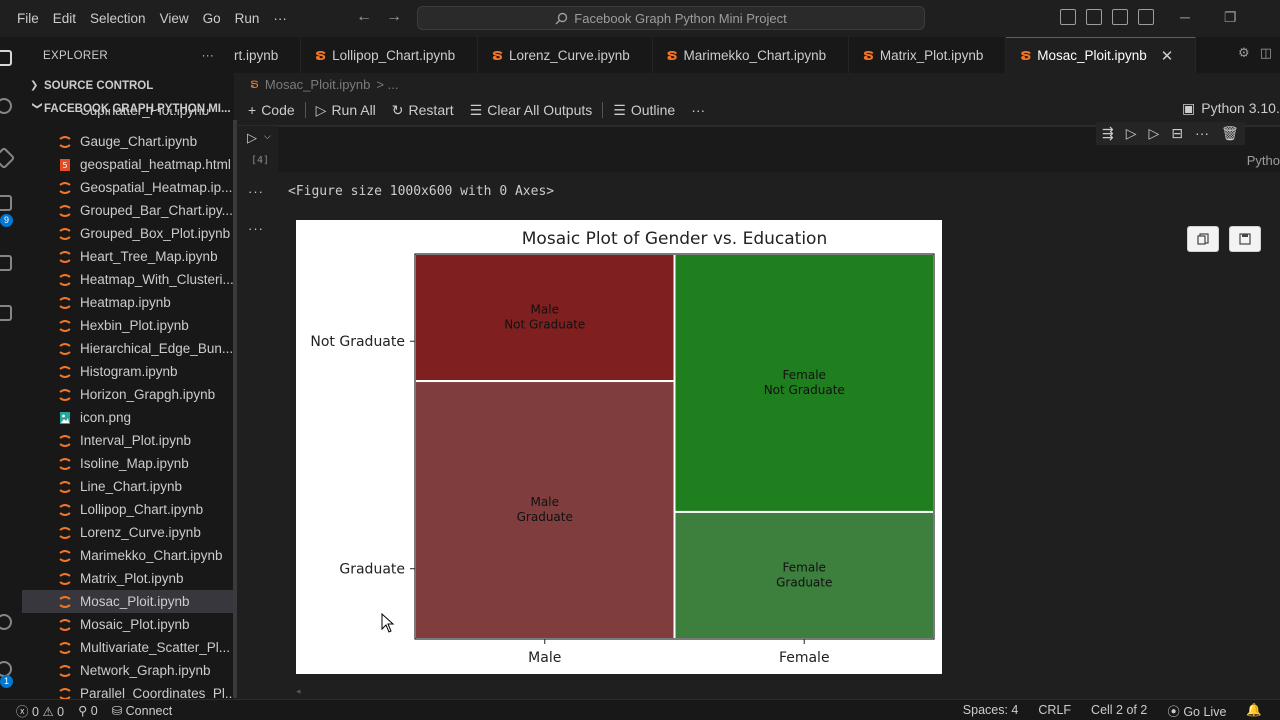 The width and height of the screenshot is (1280, 720). What do you see at coordinates (6, 58) in the screenshot?
I see `explorer-icon` at bounding box center [6, 58].